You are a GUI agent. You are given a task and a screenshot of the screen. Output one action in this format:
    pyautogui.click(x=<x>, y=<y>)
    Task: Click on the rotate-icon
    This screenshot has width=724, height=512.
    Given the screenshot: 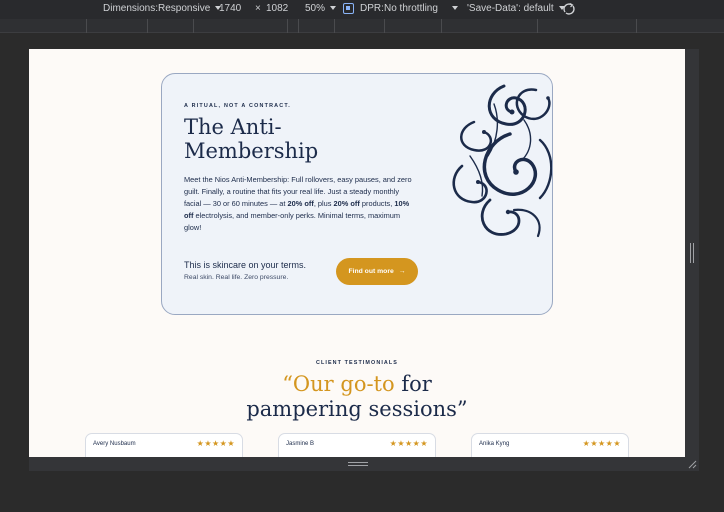 What is the action you would take?
    pyautogui.click(x=569, y=9)
    